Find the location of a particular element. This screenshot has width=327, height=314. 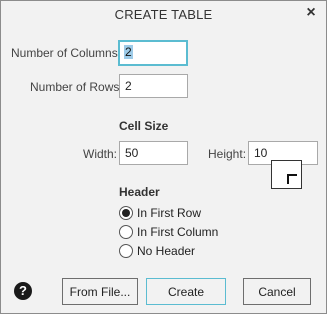

header-heading: Header is located at coordinates (139, 192).